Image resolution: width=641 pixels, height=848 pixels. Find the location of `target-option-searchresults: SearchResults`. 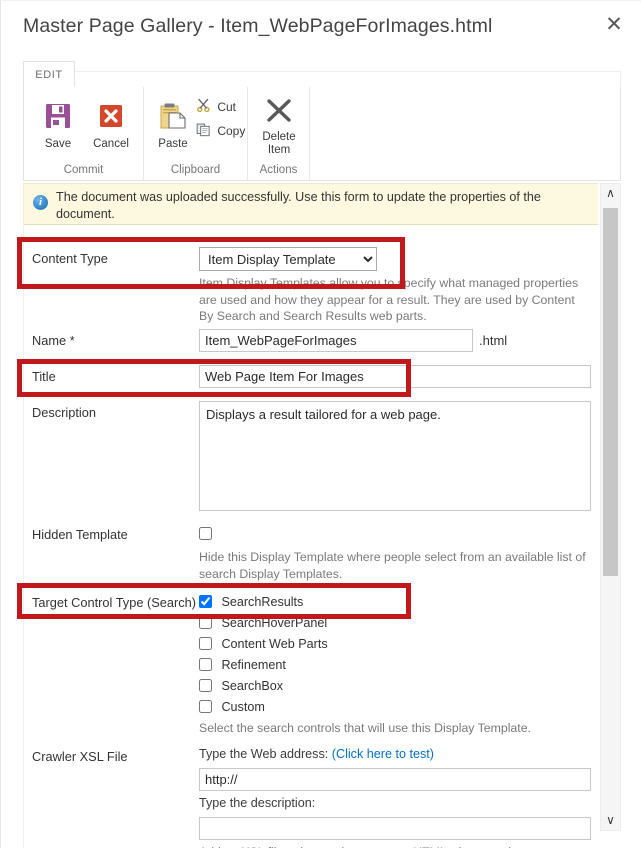

target-option-searchresults: SearchResults is located at coordinates (251, 603).